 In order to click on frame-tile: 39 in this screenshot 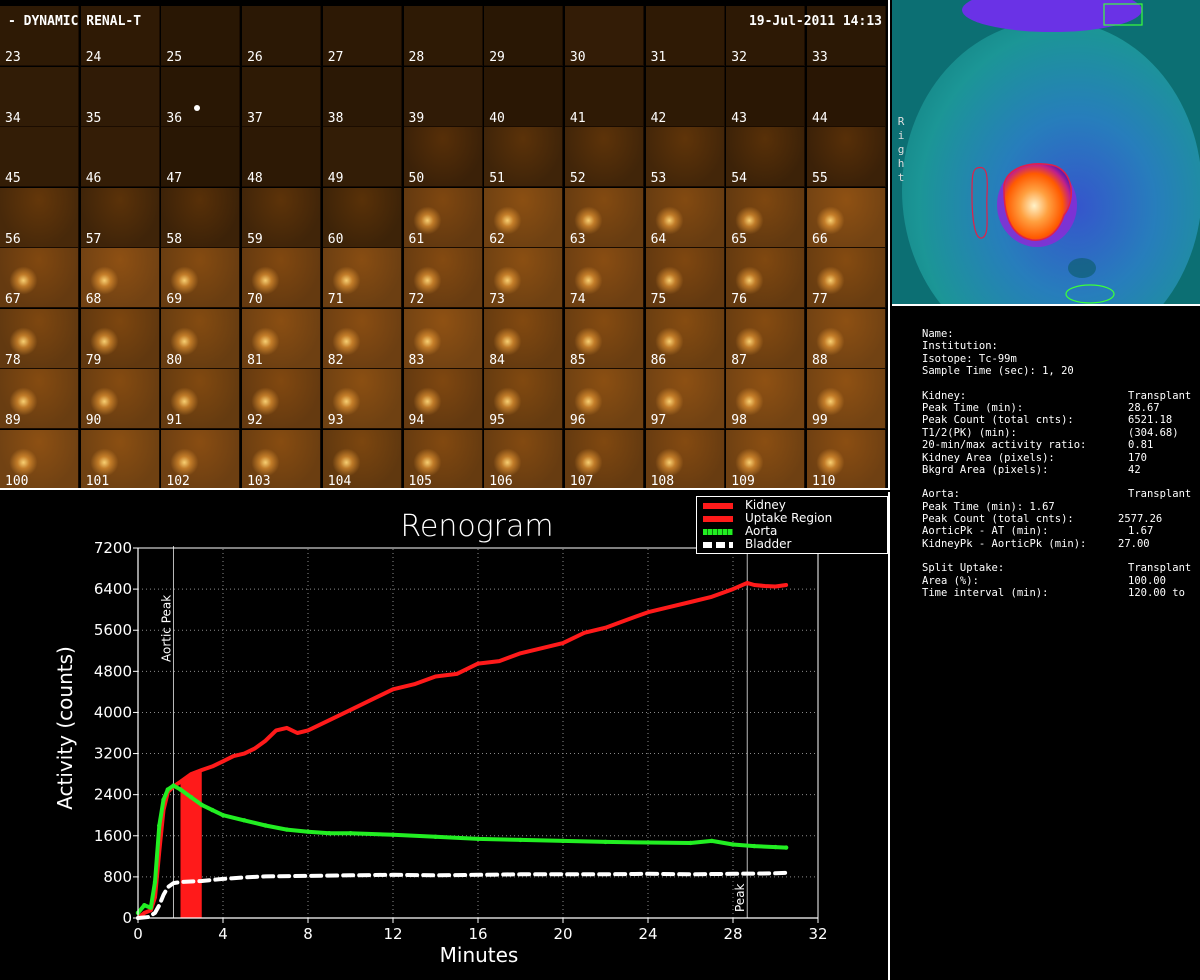, I will do `click(443, 96)`.